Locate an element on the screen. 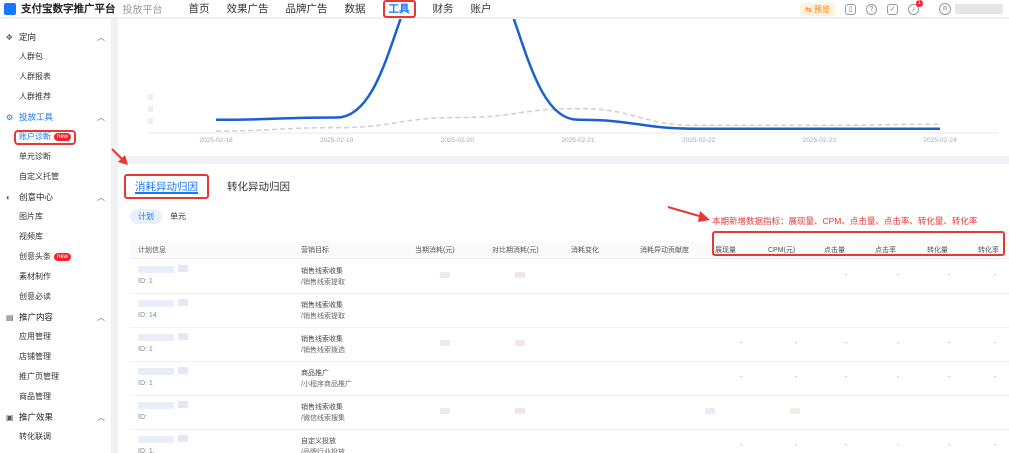  nav-account: 账户 is located at coordinates (481, 9).